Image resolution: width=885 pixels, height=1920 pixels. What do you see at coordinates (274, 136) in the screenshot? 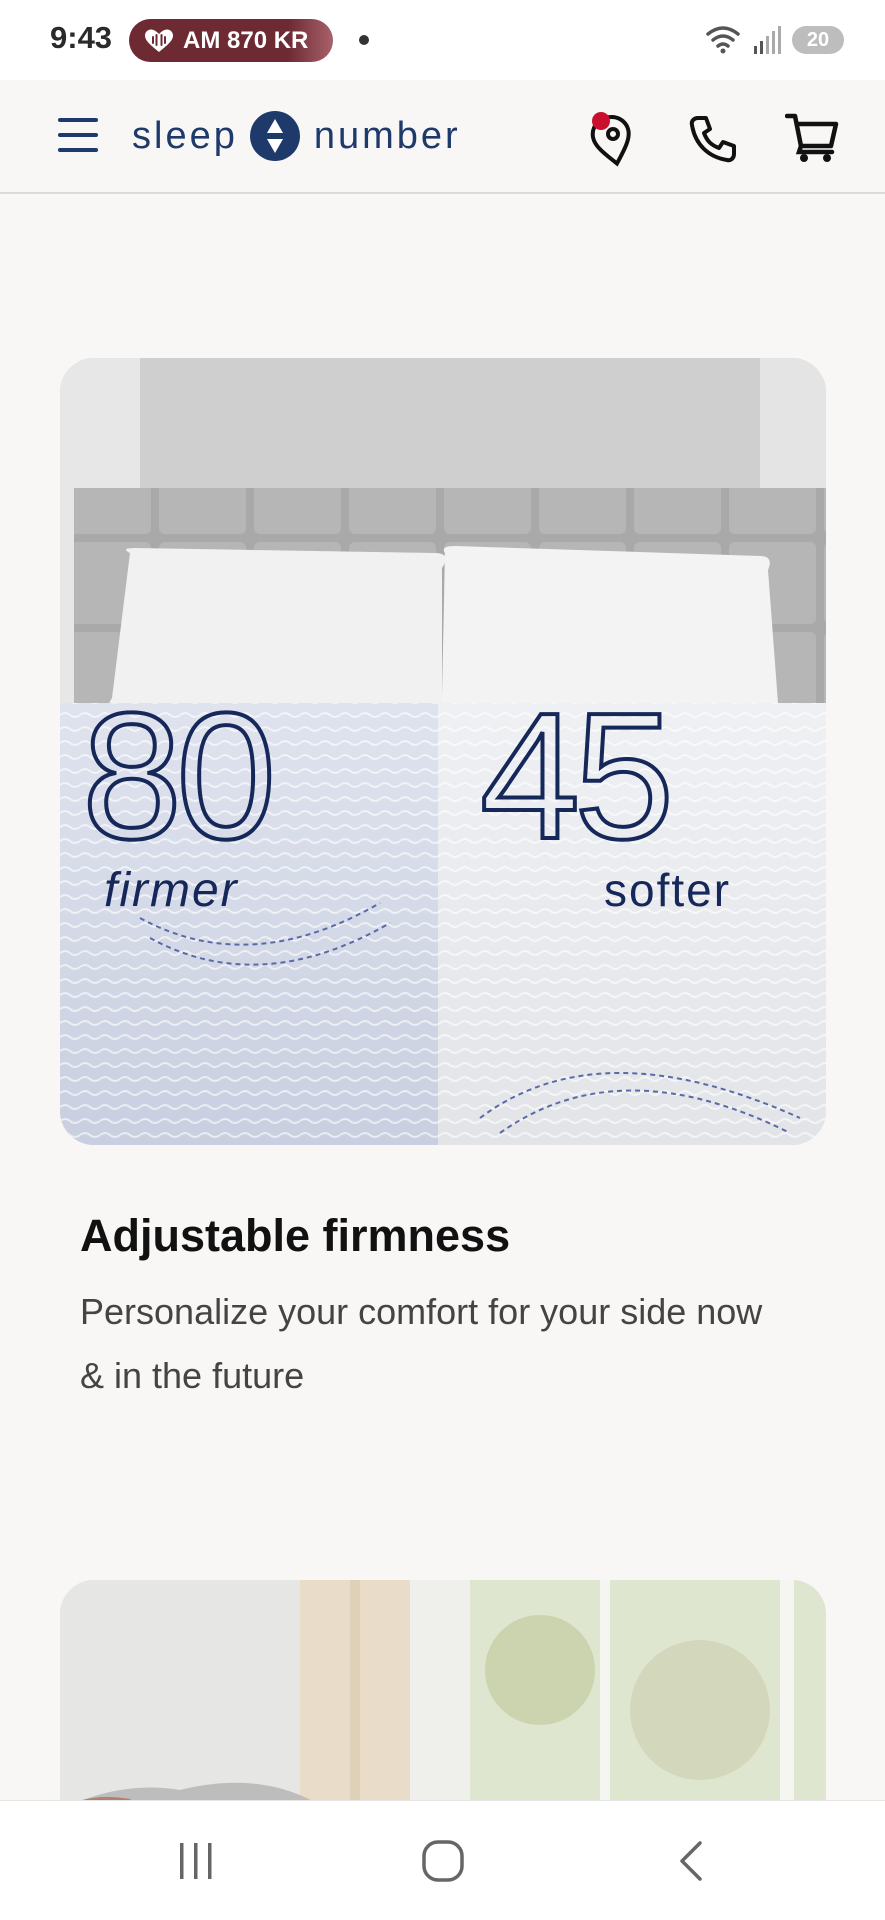
I see `logo-mark-icon` at bounding box center [274, 136].